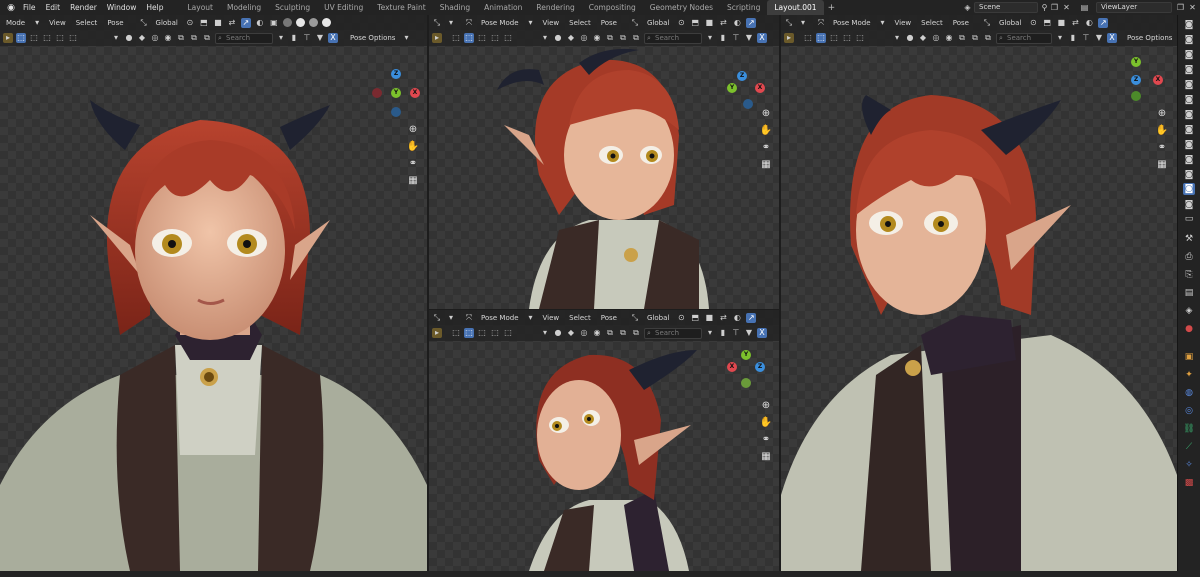 This screenshot has width=1200, height=577. I want to click on tab-shading: Shading, so click(455, 7).